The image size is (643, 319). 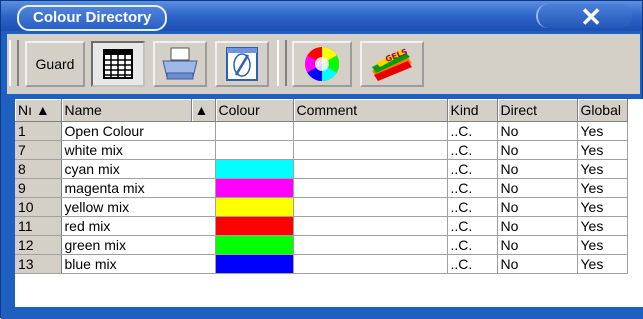 What do you see at coordinates (138, 245) in the screenshot?
I see `row-name: green mix` at bounding box center [138, 245].